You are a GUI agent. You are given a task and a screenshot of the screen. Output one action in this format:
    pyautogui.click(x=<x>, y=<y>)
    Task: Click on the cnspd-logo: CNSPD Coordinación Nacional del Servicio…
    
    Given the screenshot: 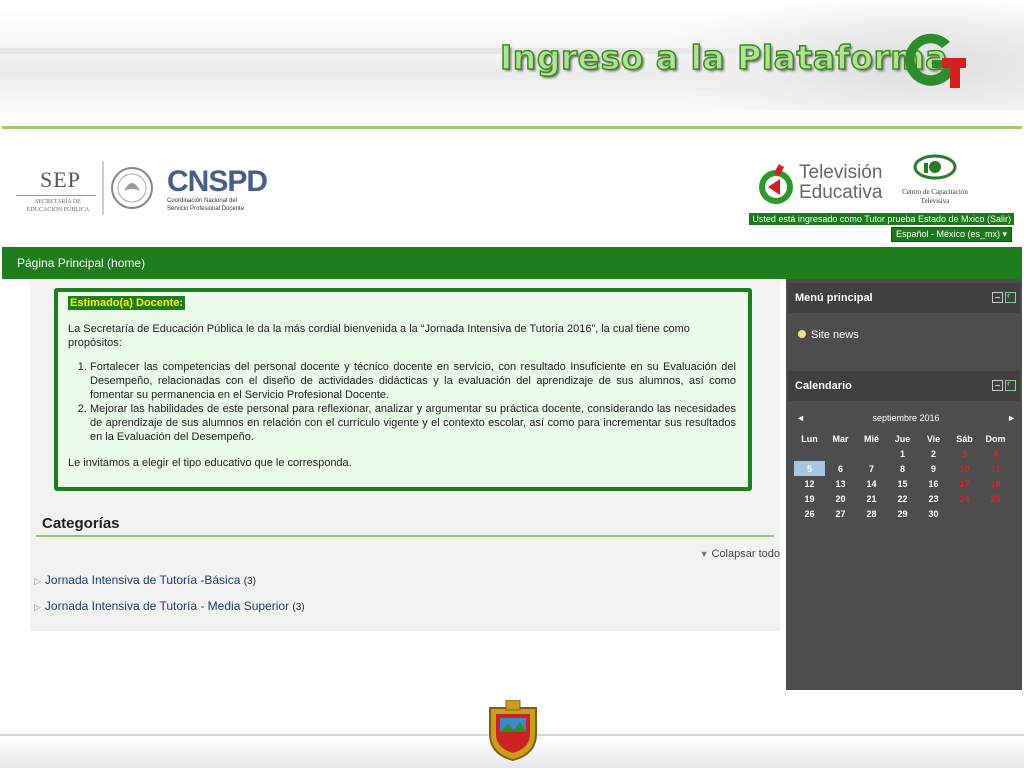 What is the action you would take?
    pyautogui.click(x=217, y=189)
    